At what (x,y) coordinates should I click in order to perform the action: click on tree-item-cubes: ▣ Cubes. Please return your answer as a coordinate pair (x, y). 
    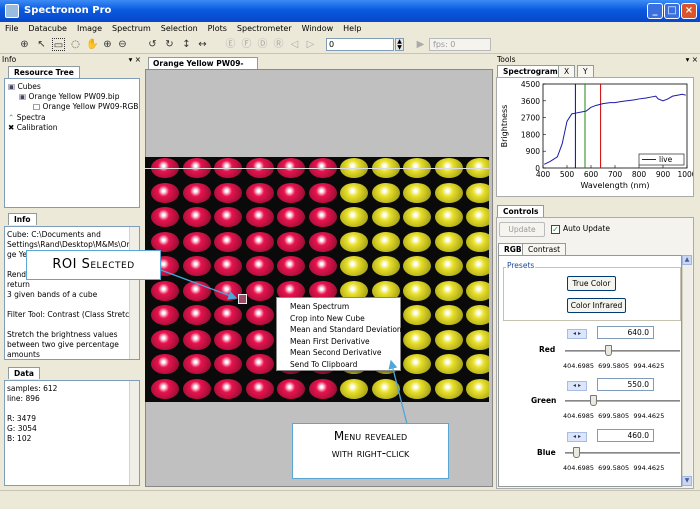
    Looking at the image, I should click on (24, 87).